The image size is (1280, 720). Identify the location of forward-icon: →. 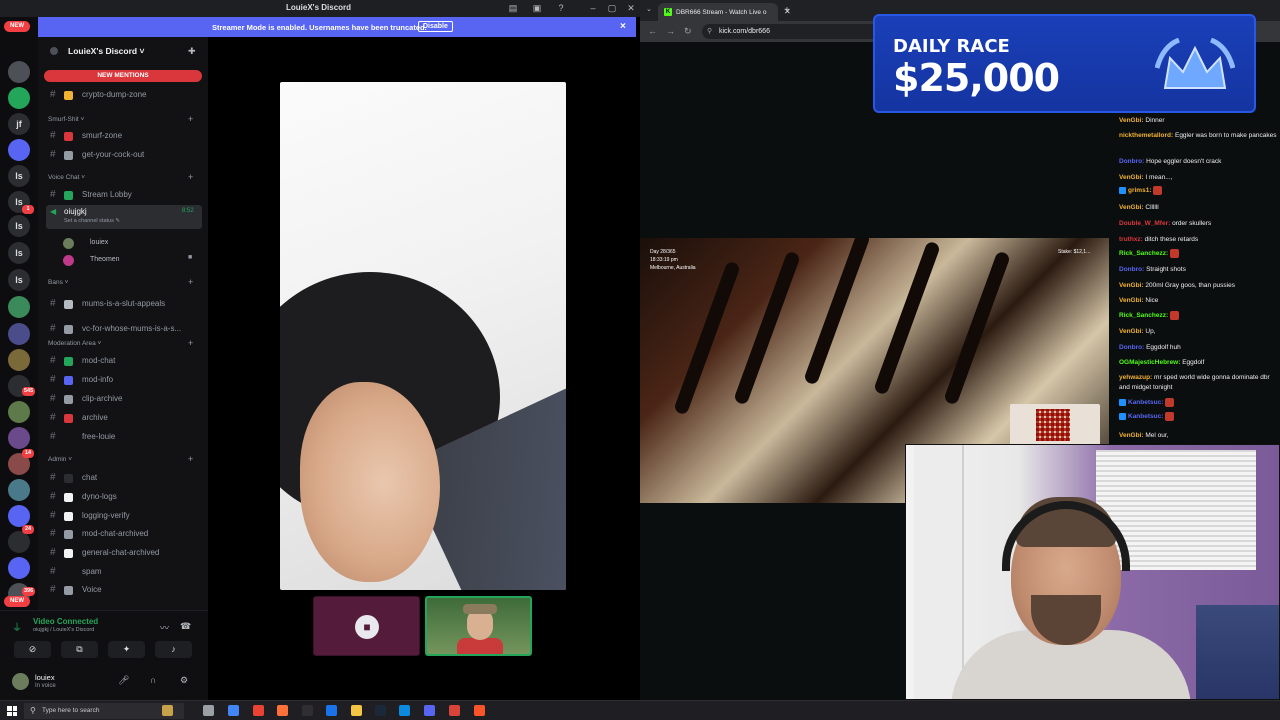
(670, 31).